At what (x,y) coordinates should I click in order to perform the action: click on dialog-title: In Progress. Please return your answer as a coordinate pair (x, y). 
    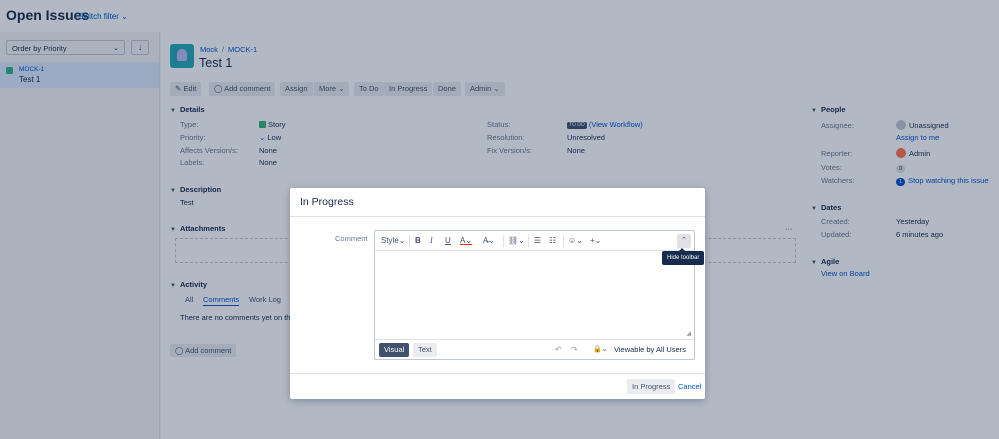
    Looking at the image, I should click on (327, 202).